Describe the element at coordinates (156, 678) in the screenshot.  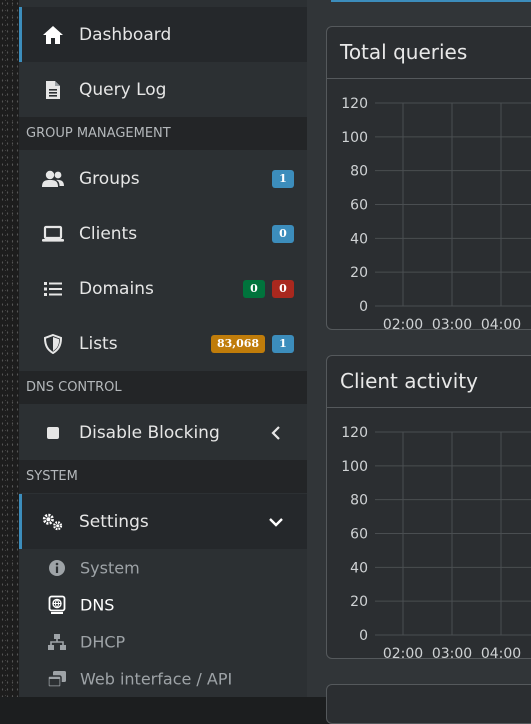
I see `sidebar-subitem-label: Web interface / API` at that location.